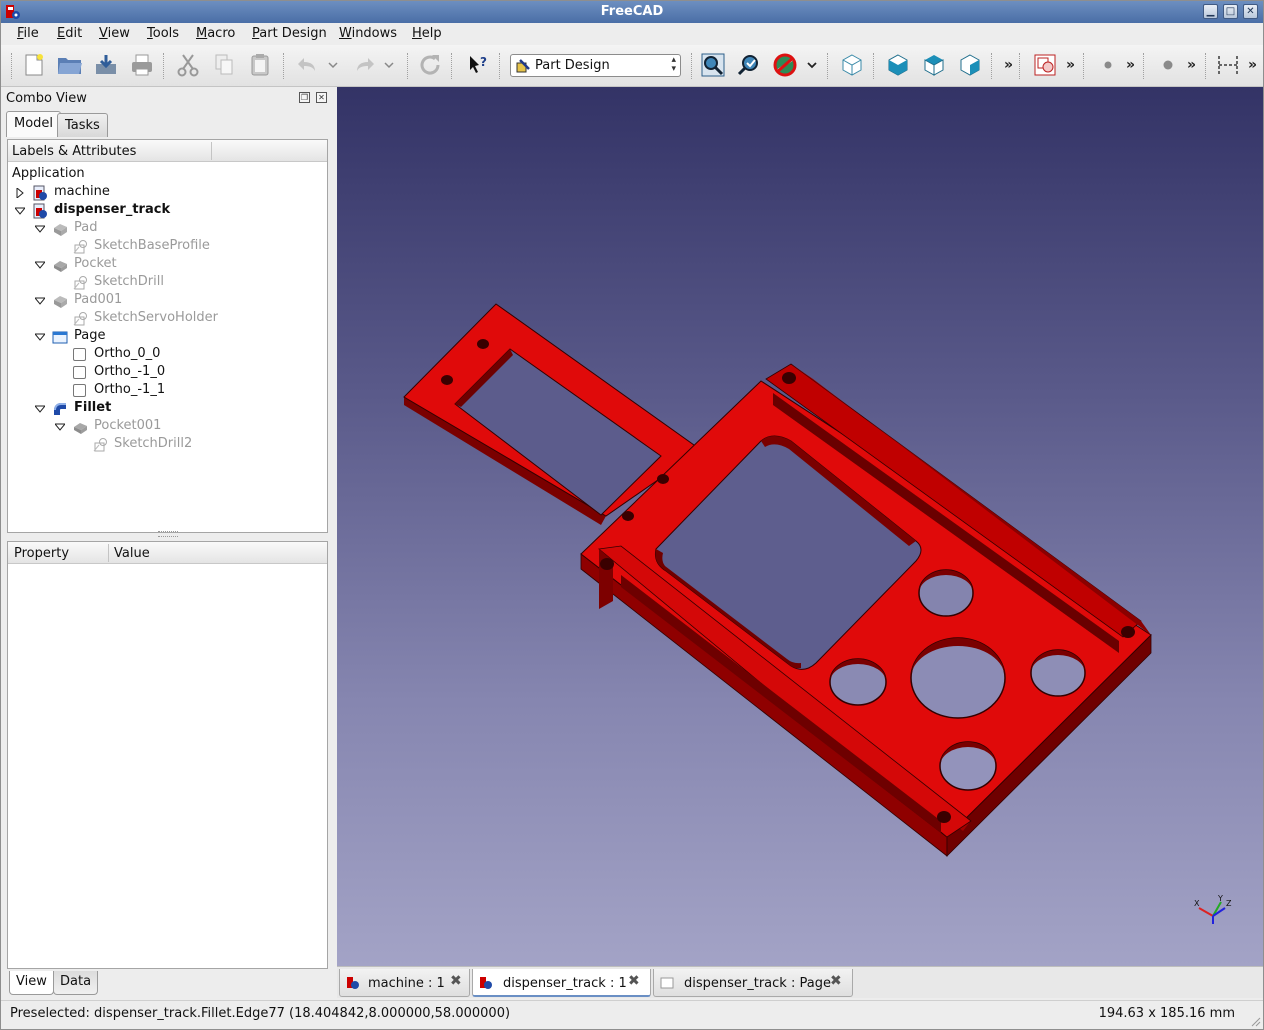 The image size is (1264, 1030). I want to click on redo-icon, so click(364, 65).